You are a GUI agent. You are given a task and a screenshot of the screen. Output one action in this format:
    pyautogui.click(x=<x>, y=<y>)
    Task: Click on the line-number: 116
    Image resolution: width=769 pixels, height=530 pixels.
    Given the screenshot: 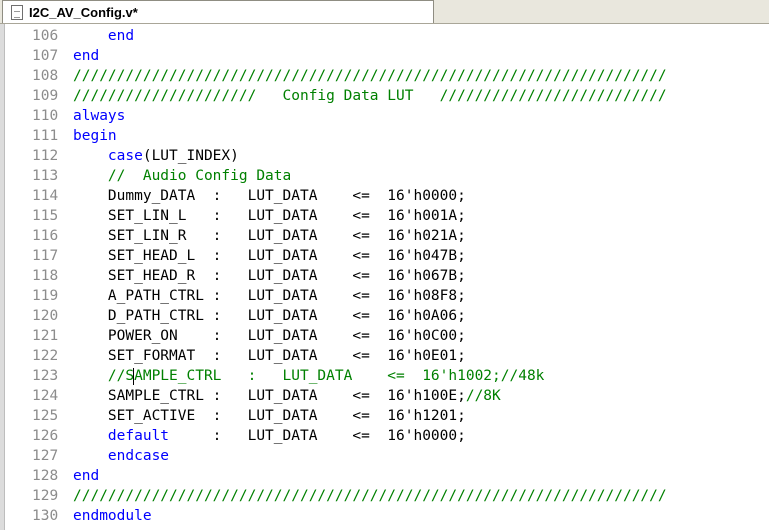 What is the action you would take?
    pyautogui.click(x=45, y=236)
    